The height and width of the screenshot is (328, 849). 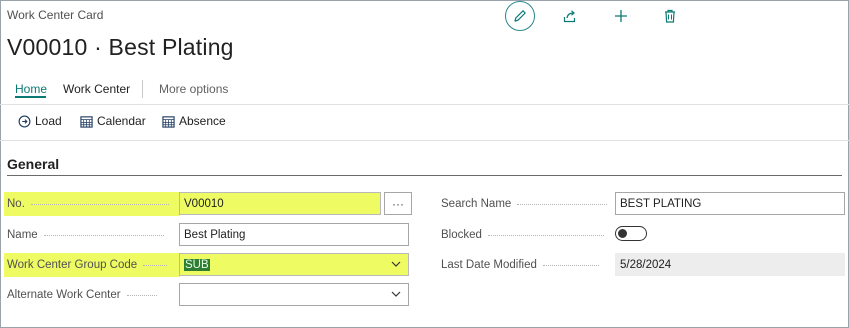 What do you see at coordinates (64, 295) in the screenshot?
I see `alternate-label: Alternate Work Center` at bounding box center [64, 295].